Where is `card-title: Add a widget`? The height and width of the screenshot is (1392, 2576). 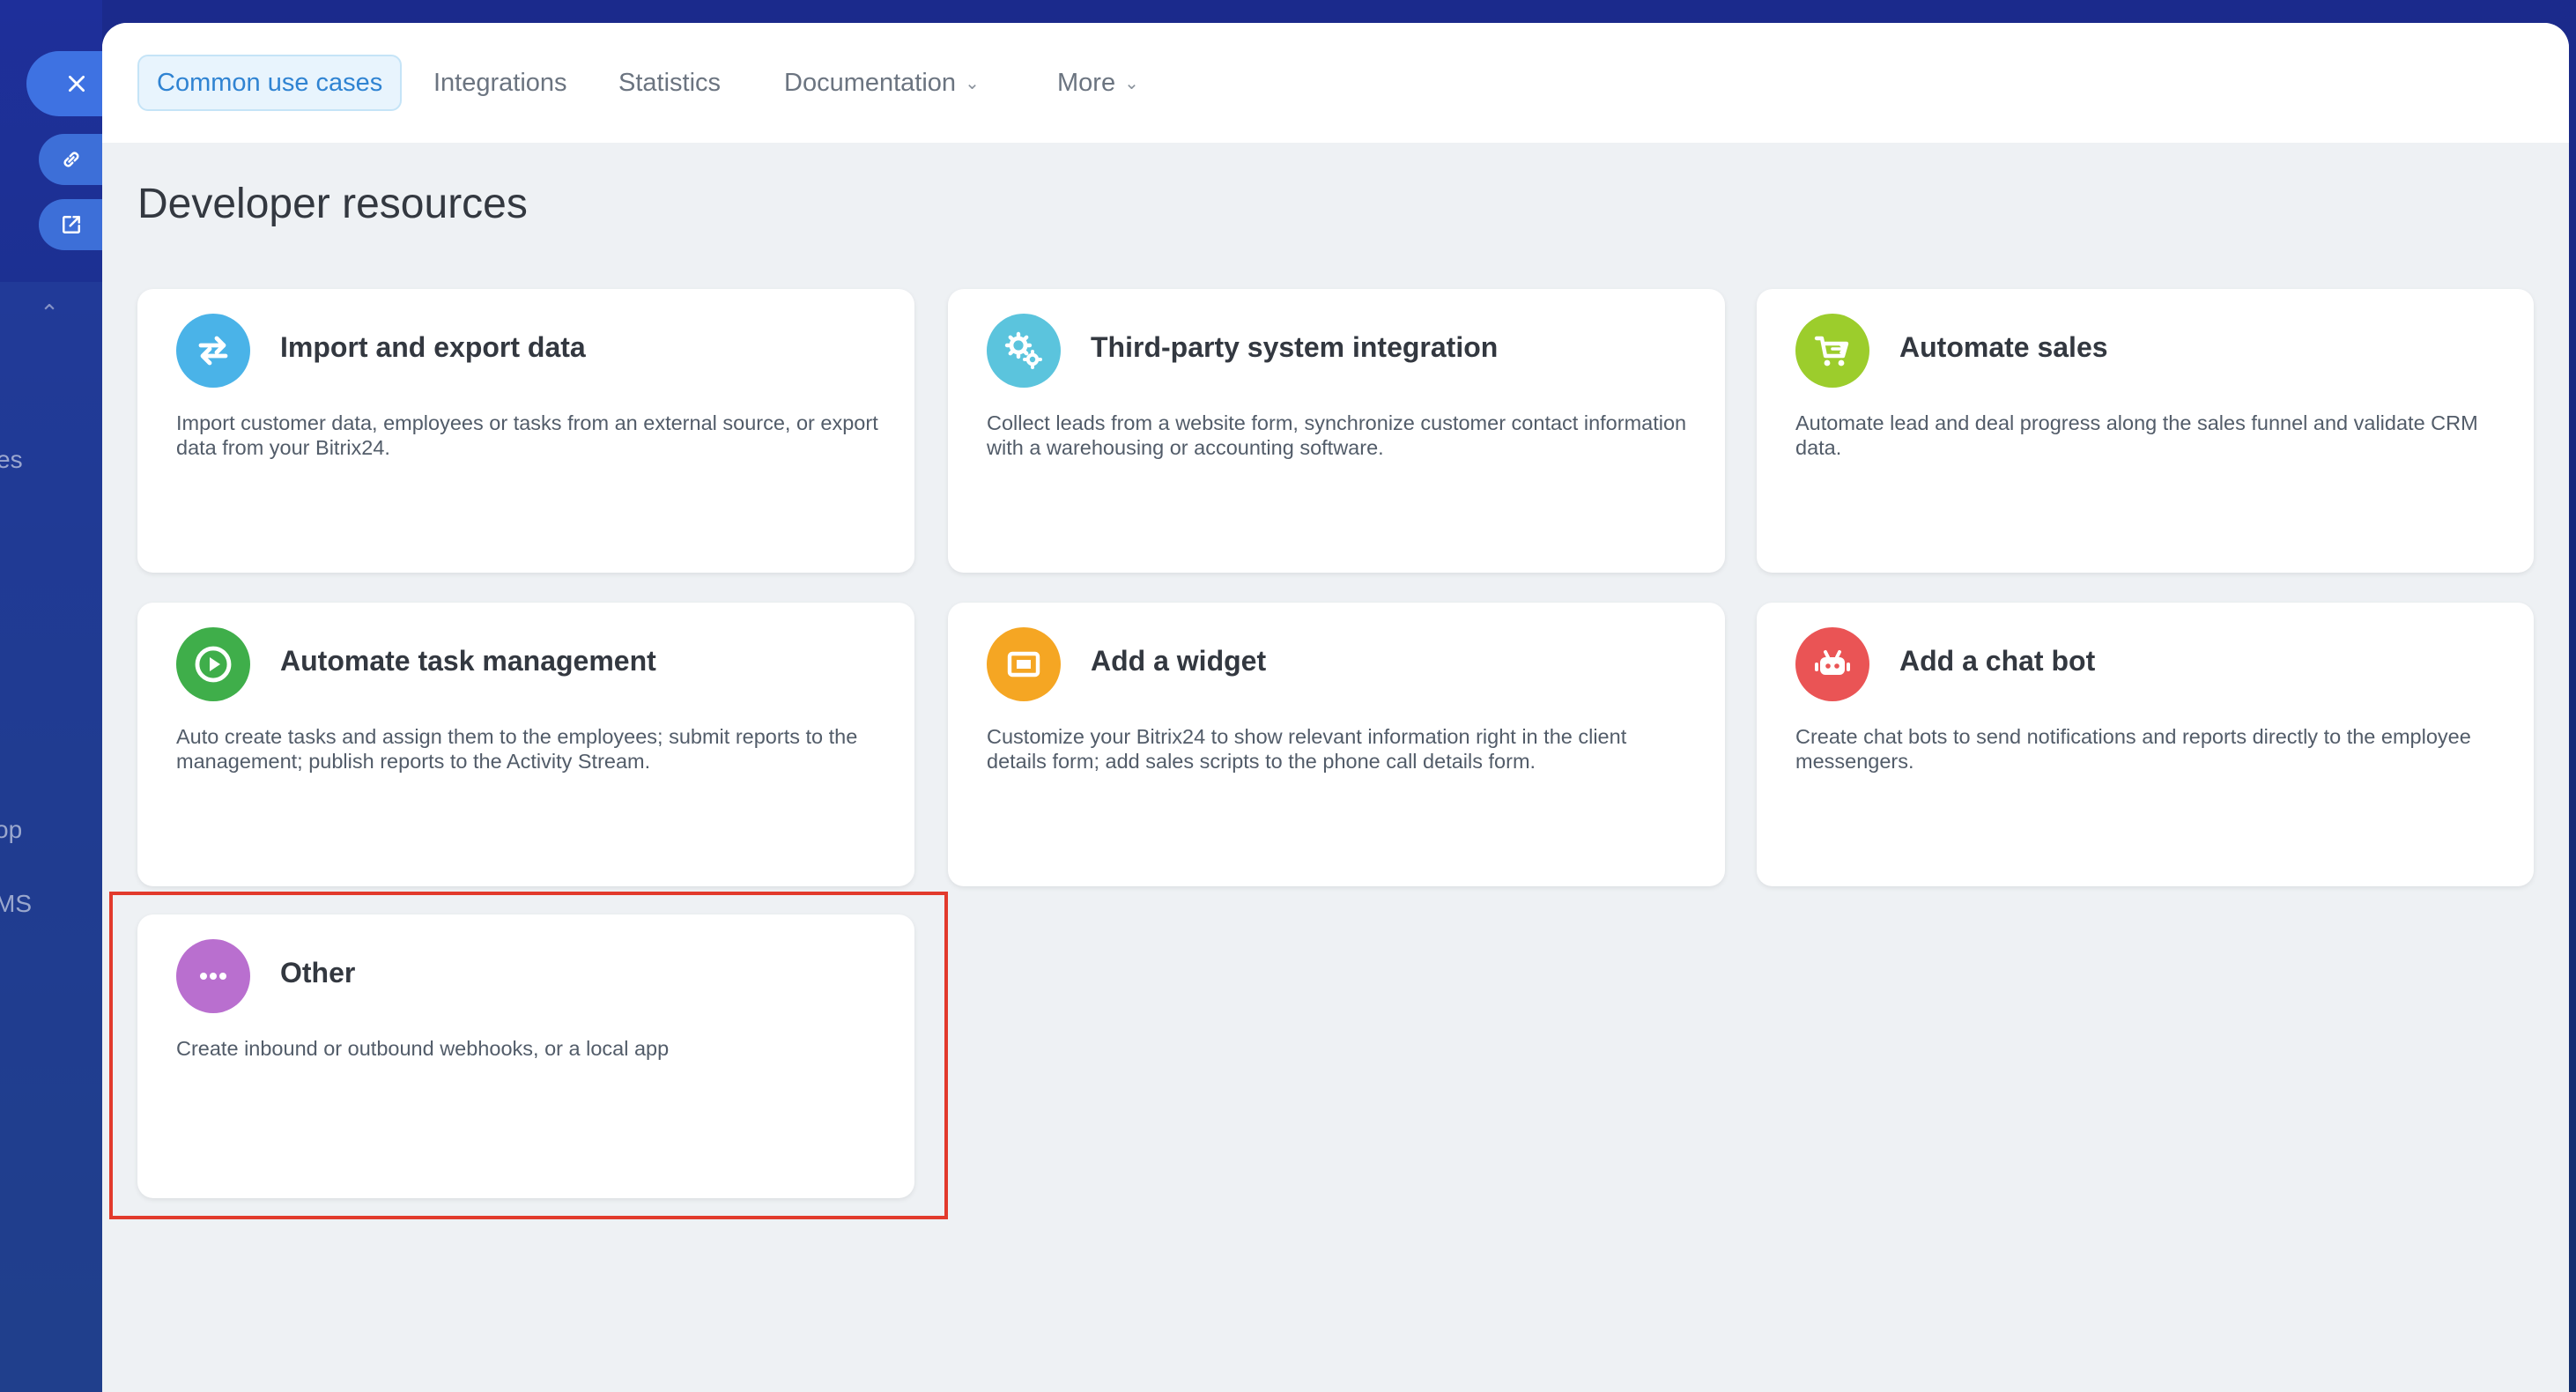 card-title: Add a widget is located at coordinates (1179, 661).